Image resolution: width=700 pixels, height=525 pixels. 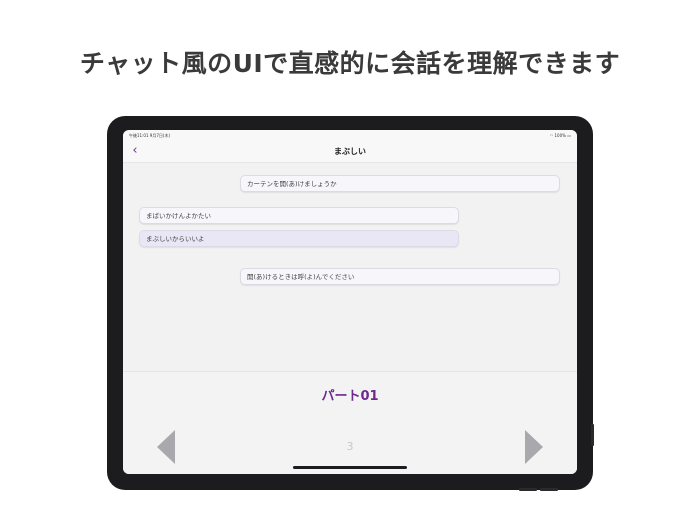 I want to click on next-button, so click(x=534, y=447).